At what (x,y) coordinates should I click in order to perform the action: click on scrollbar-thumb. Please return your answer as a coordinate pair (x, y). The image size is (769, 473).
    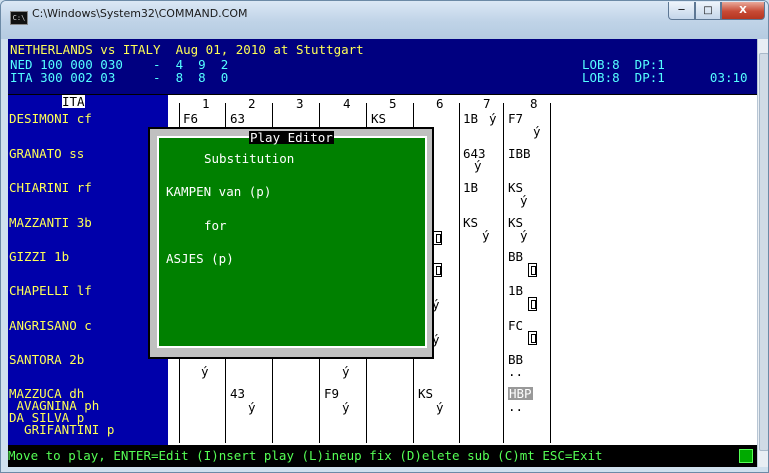
    Looking at the image, I should click on (763, 252).